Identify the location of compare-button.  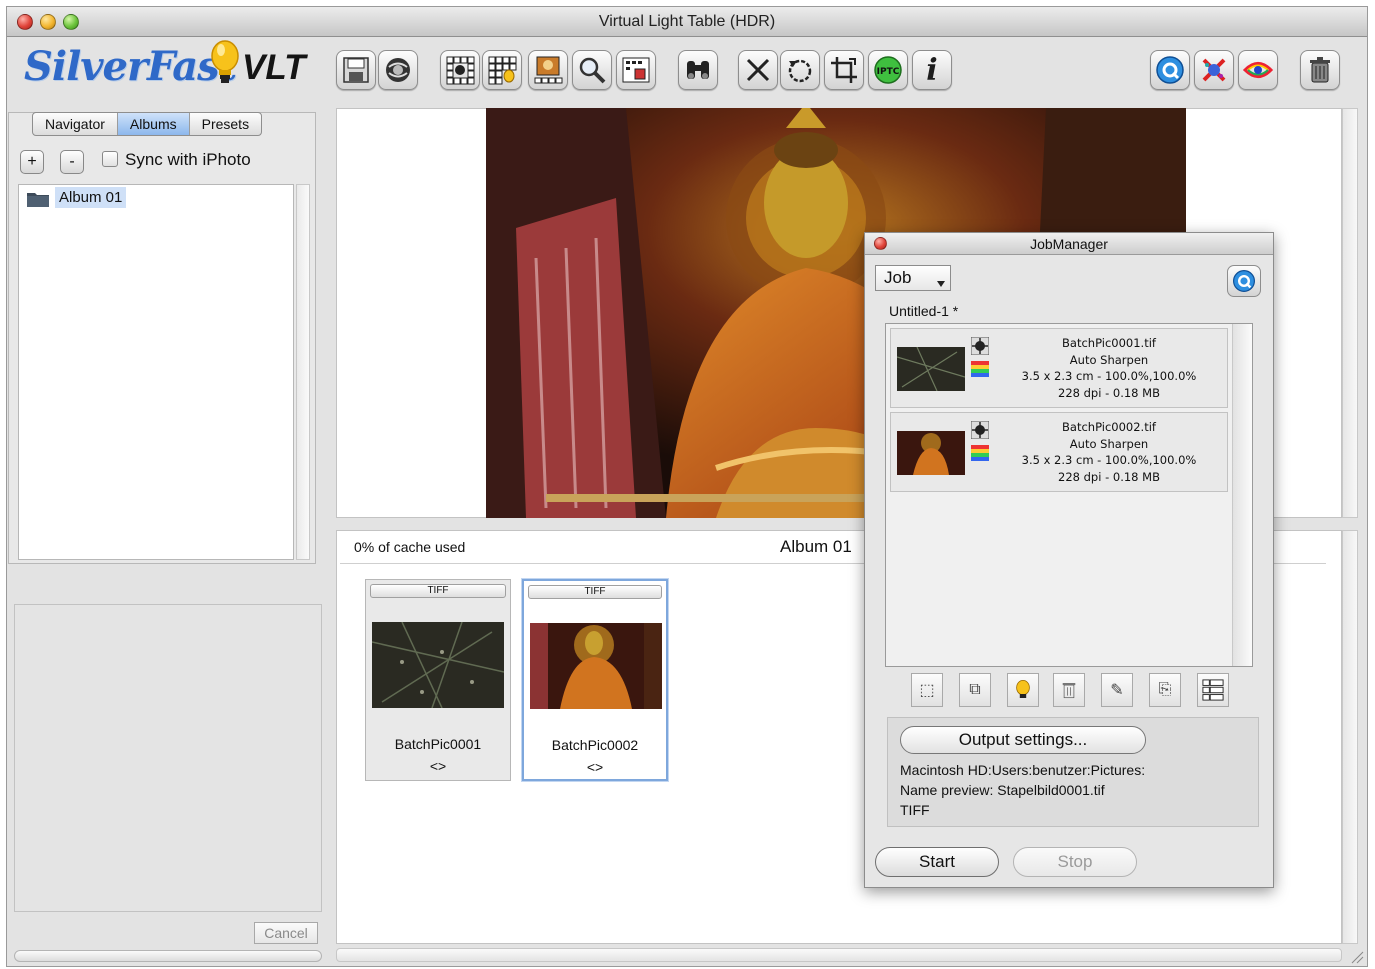
(636, 70).